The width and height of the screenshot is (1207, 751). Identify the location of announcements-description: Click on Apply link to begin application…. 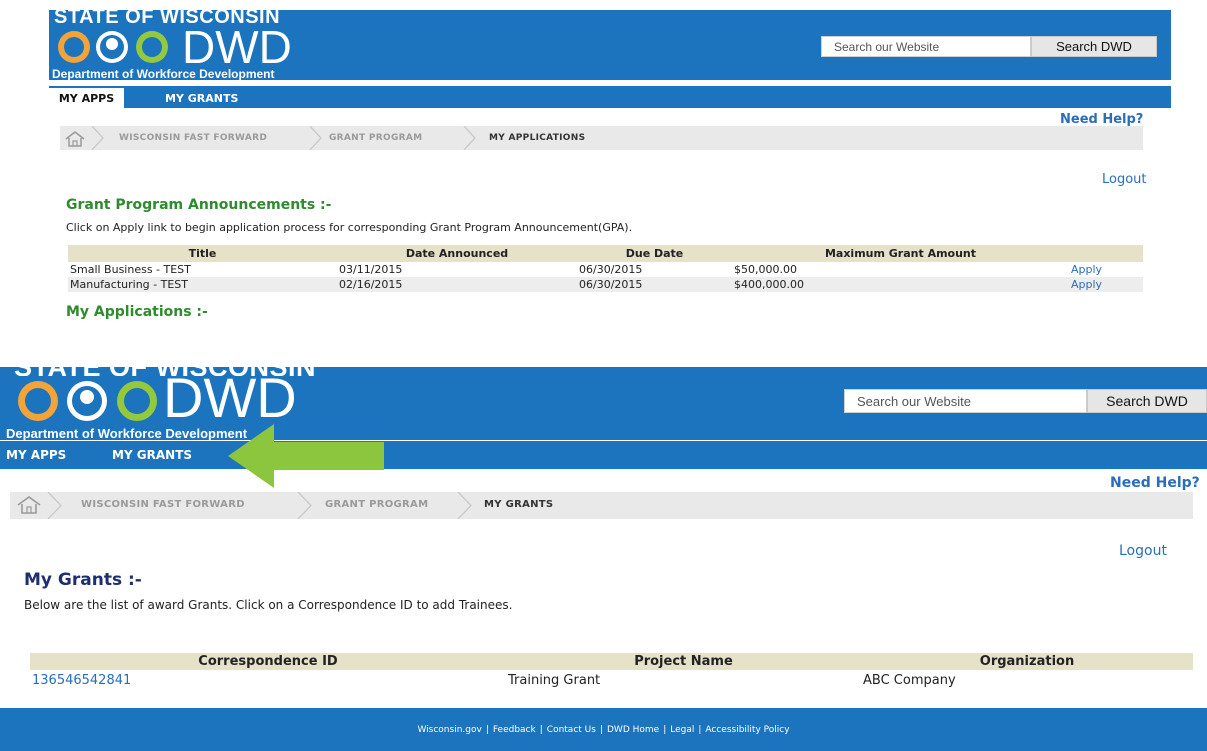
(349, 227).